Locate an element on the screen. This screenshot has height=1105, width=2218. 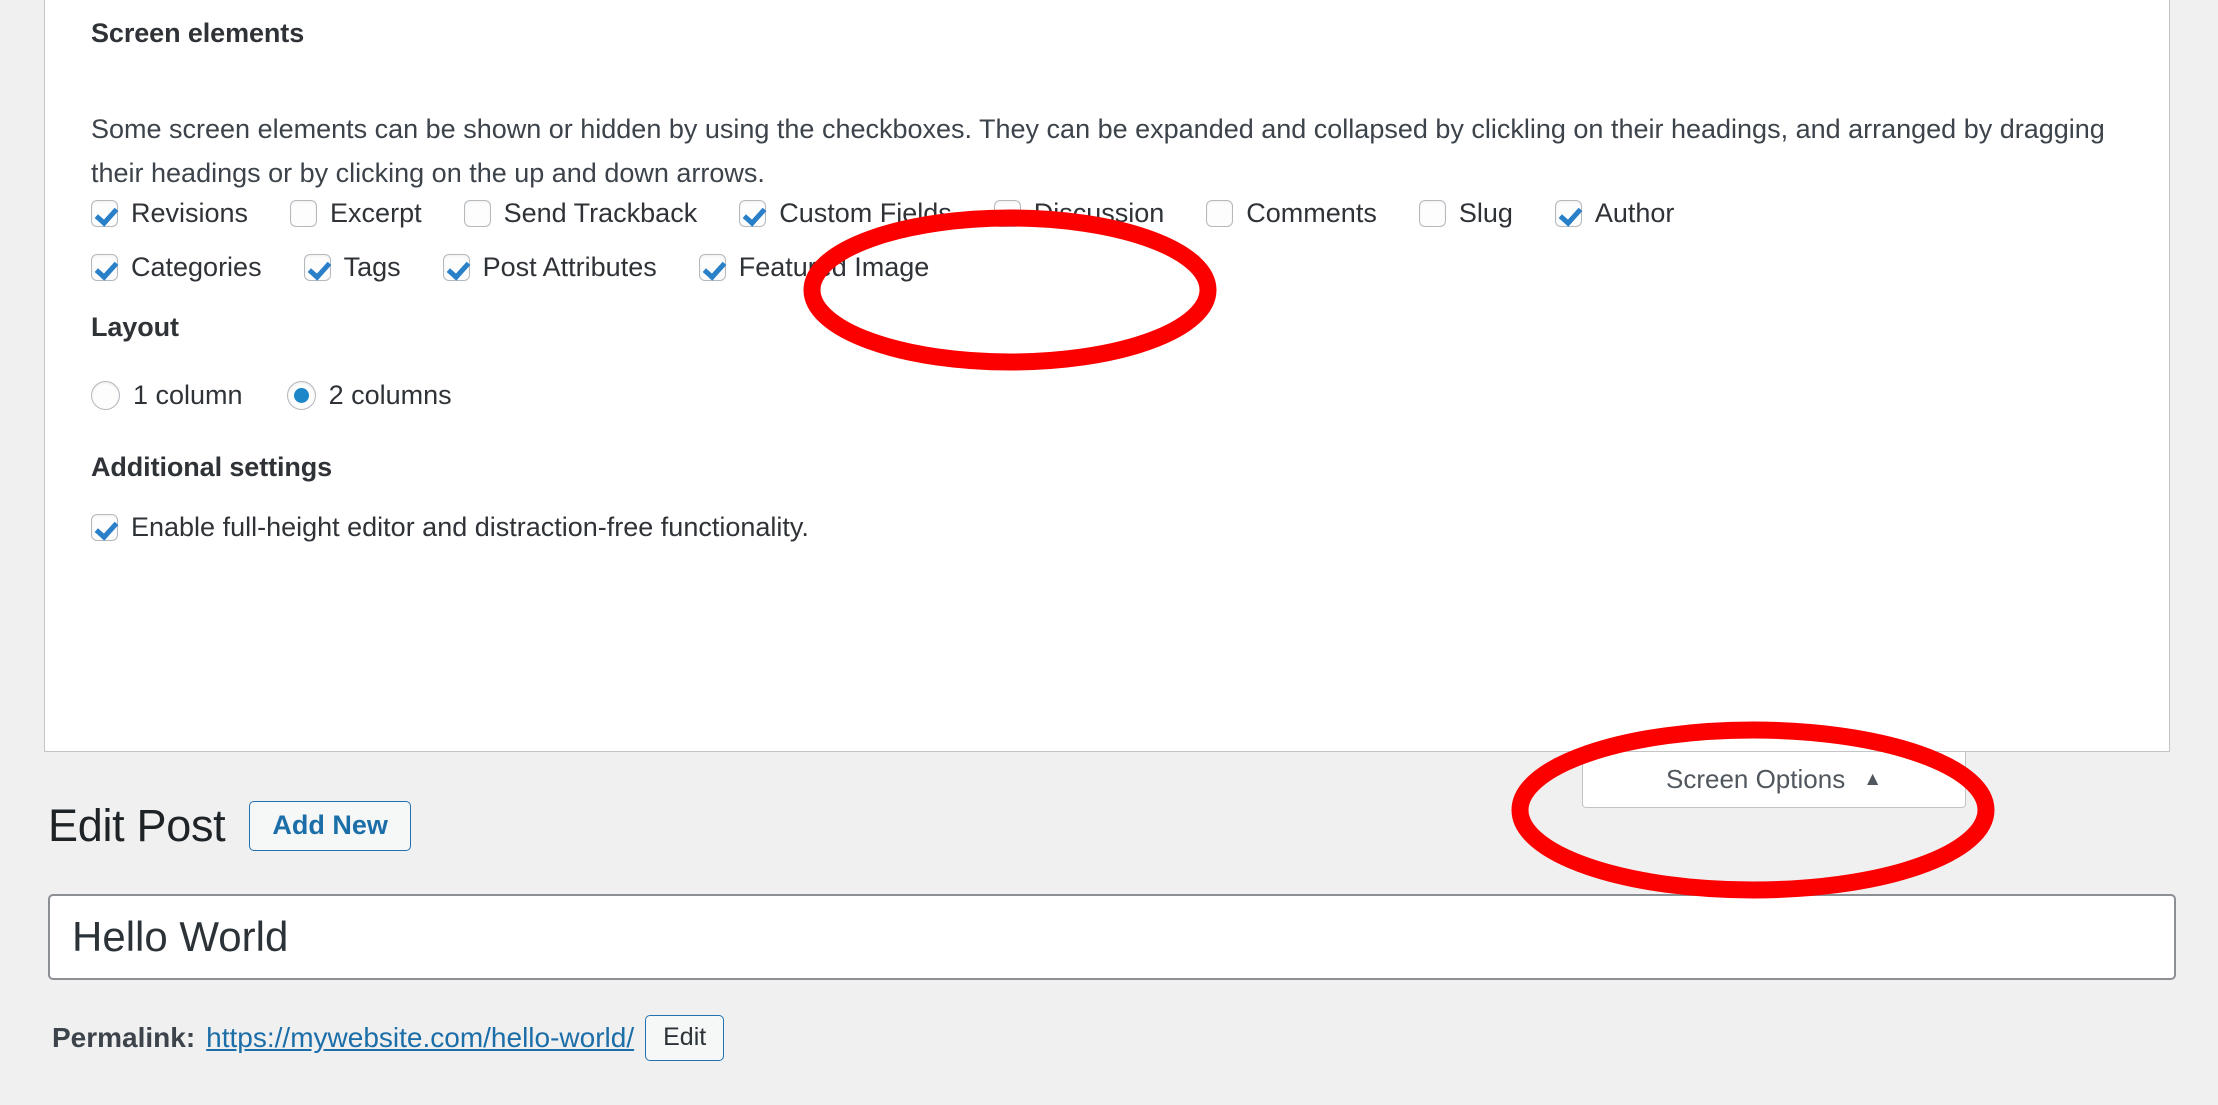
permalink-label: Permalink: is located at coordinates (124, 1037).